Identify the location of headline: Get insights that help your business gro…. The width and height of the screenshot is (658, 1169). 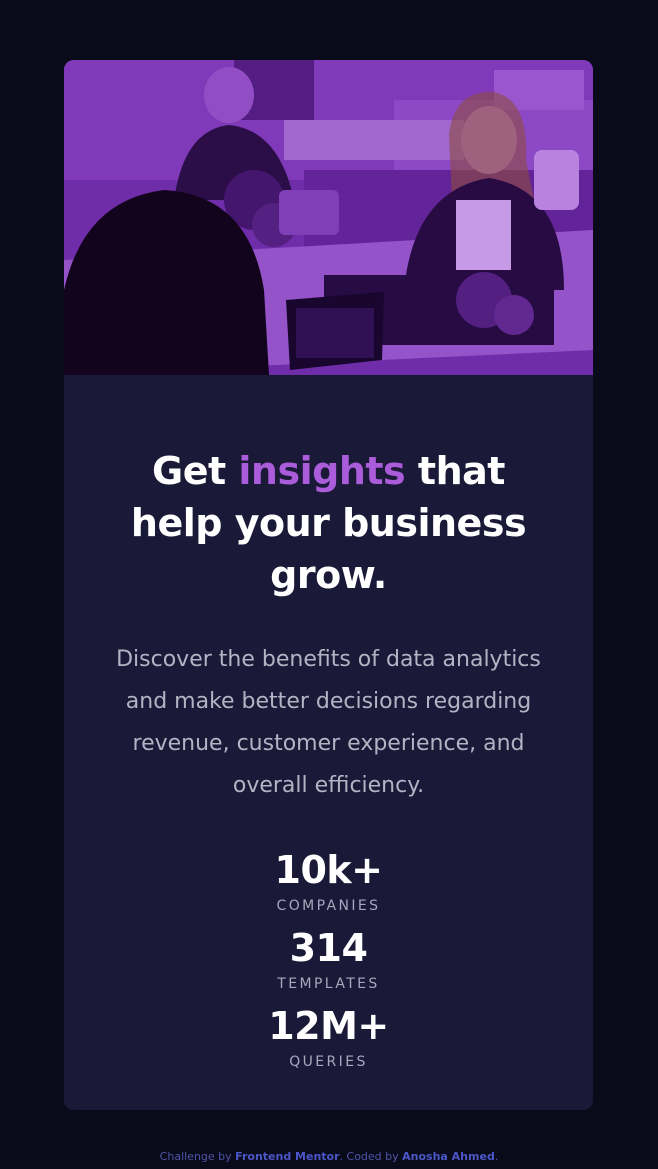
(328, 523).